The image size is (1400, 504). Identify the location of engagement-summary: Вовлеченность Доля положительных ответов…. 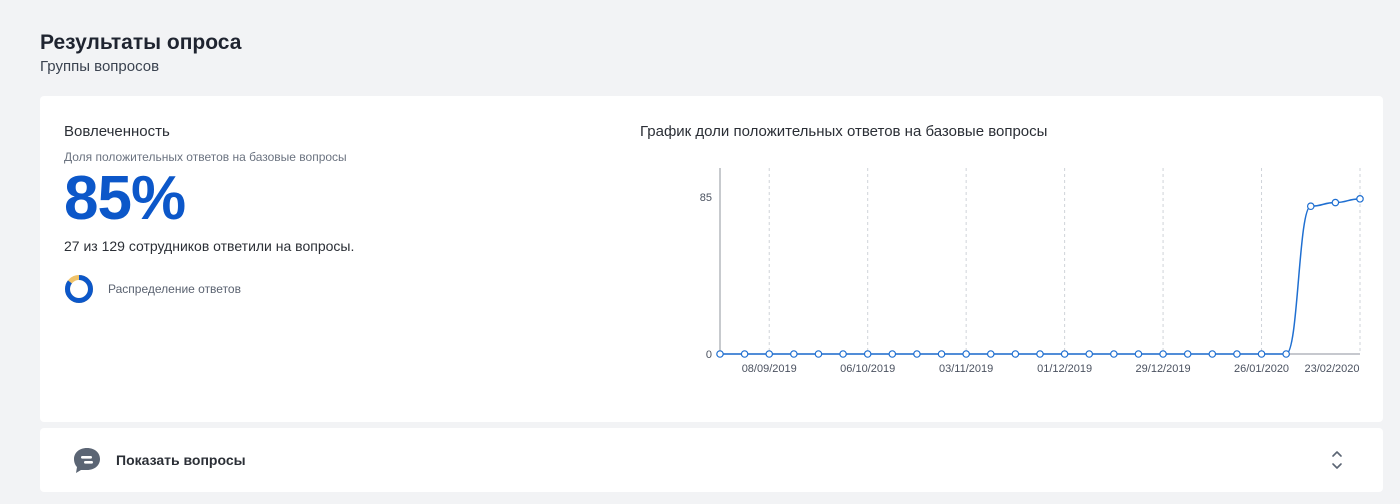
(209, 213).